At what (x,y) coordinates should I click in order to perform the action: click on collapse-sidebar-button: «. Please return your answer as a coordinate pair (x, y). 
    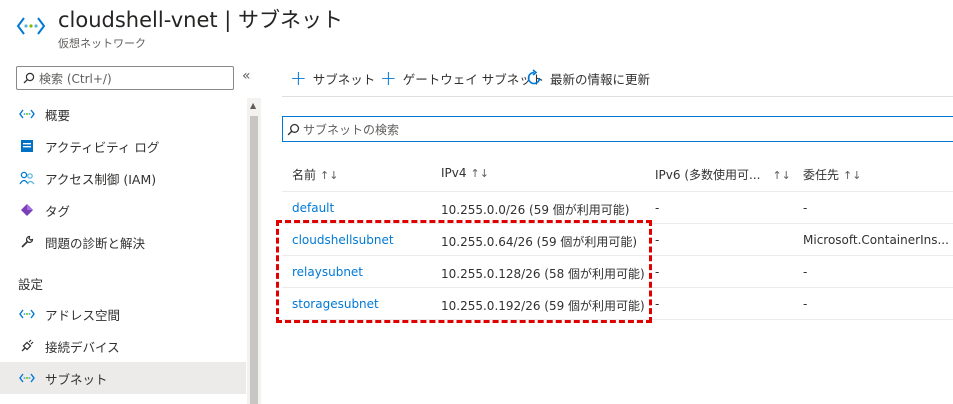
    Looking at the image, I should click on (246, 76).